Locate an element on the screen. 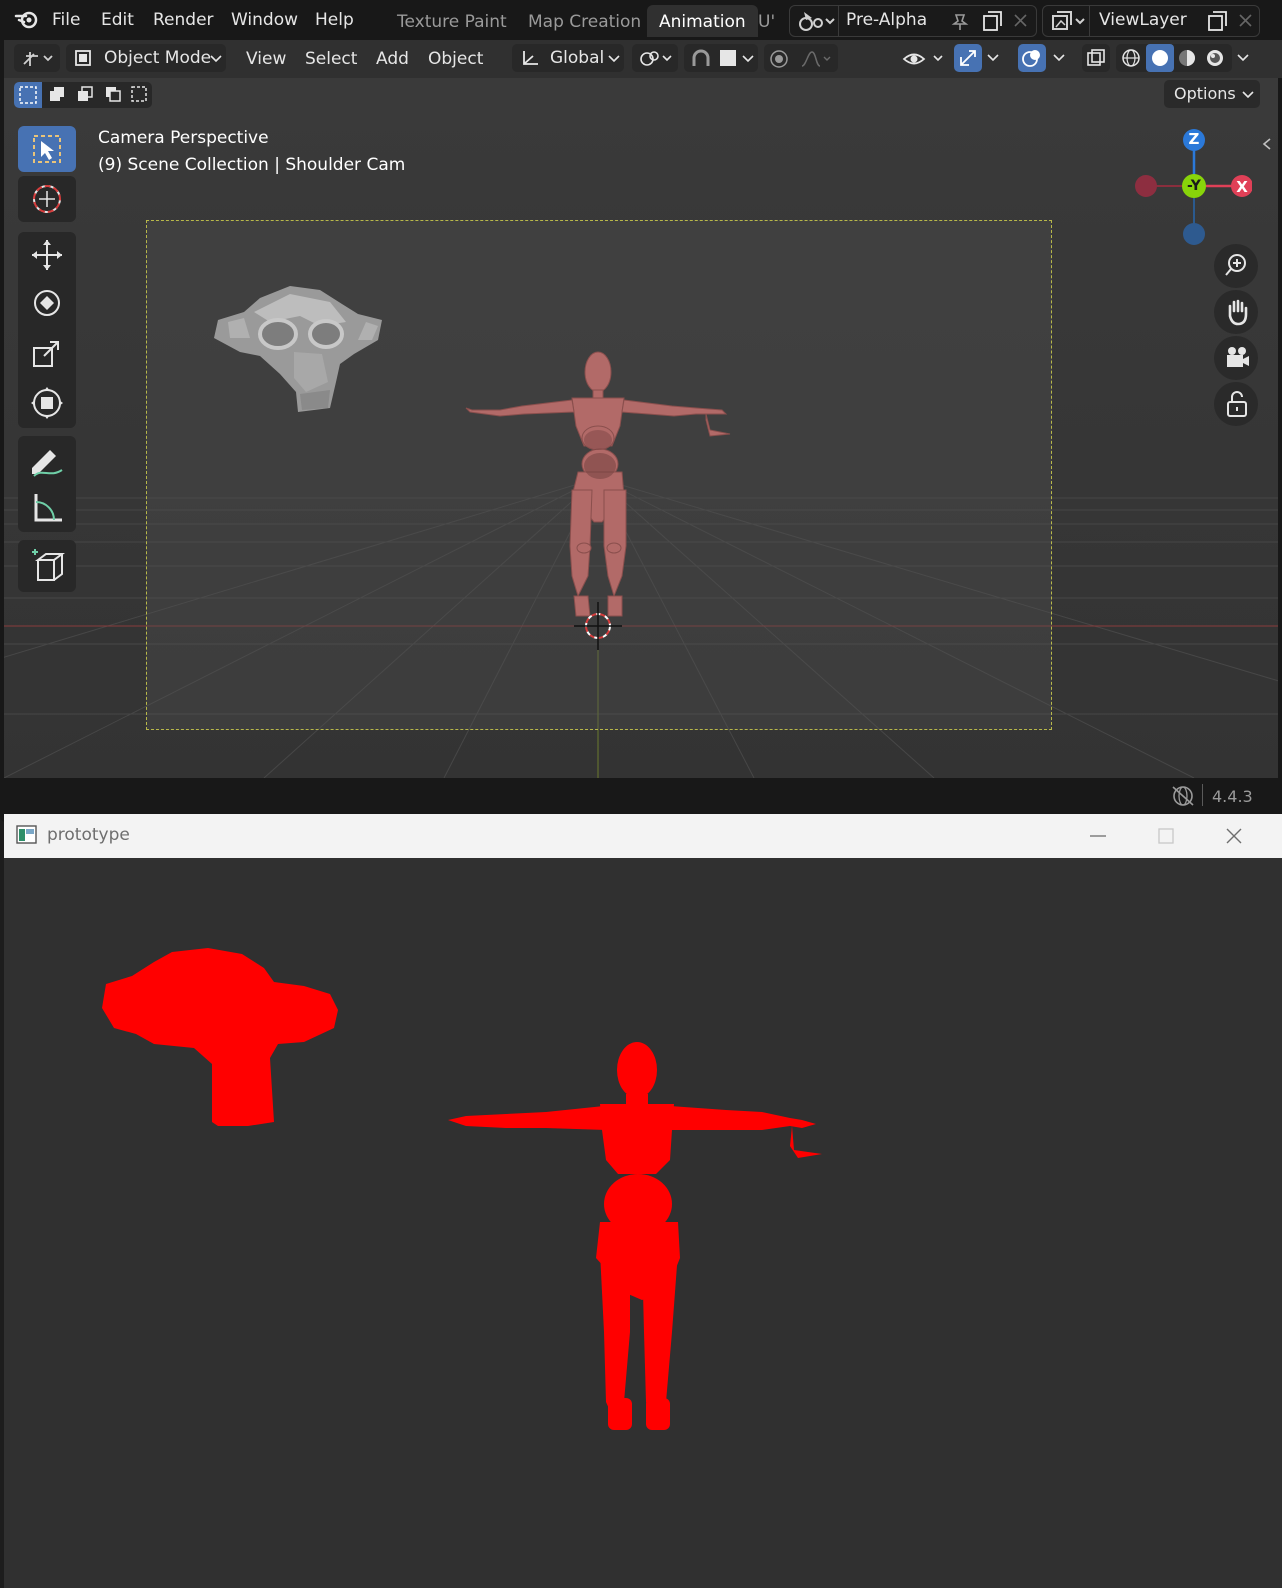 The width and height of the screenshot is (1282, 1588). solid-shading-button is located at coordinates (1160, 58).